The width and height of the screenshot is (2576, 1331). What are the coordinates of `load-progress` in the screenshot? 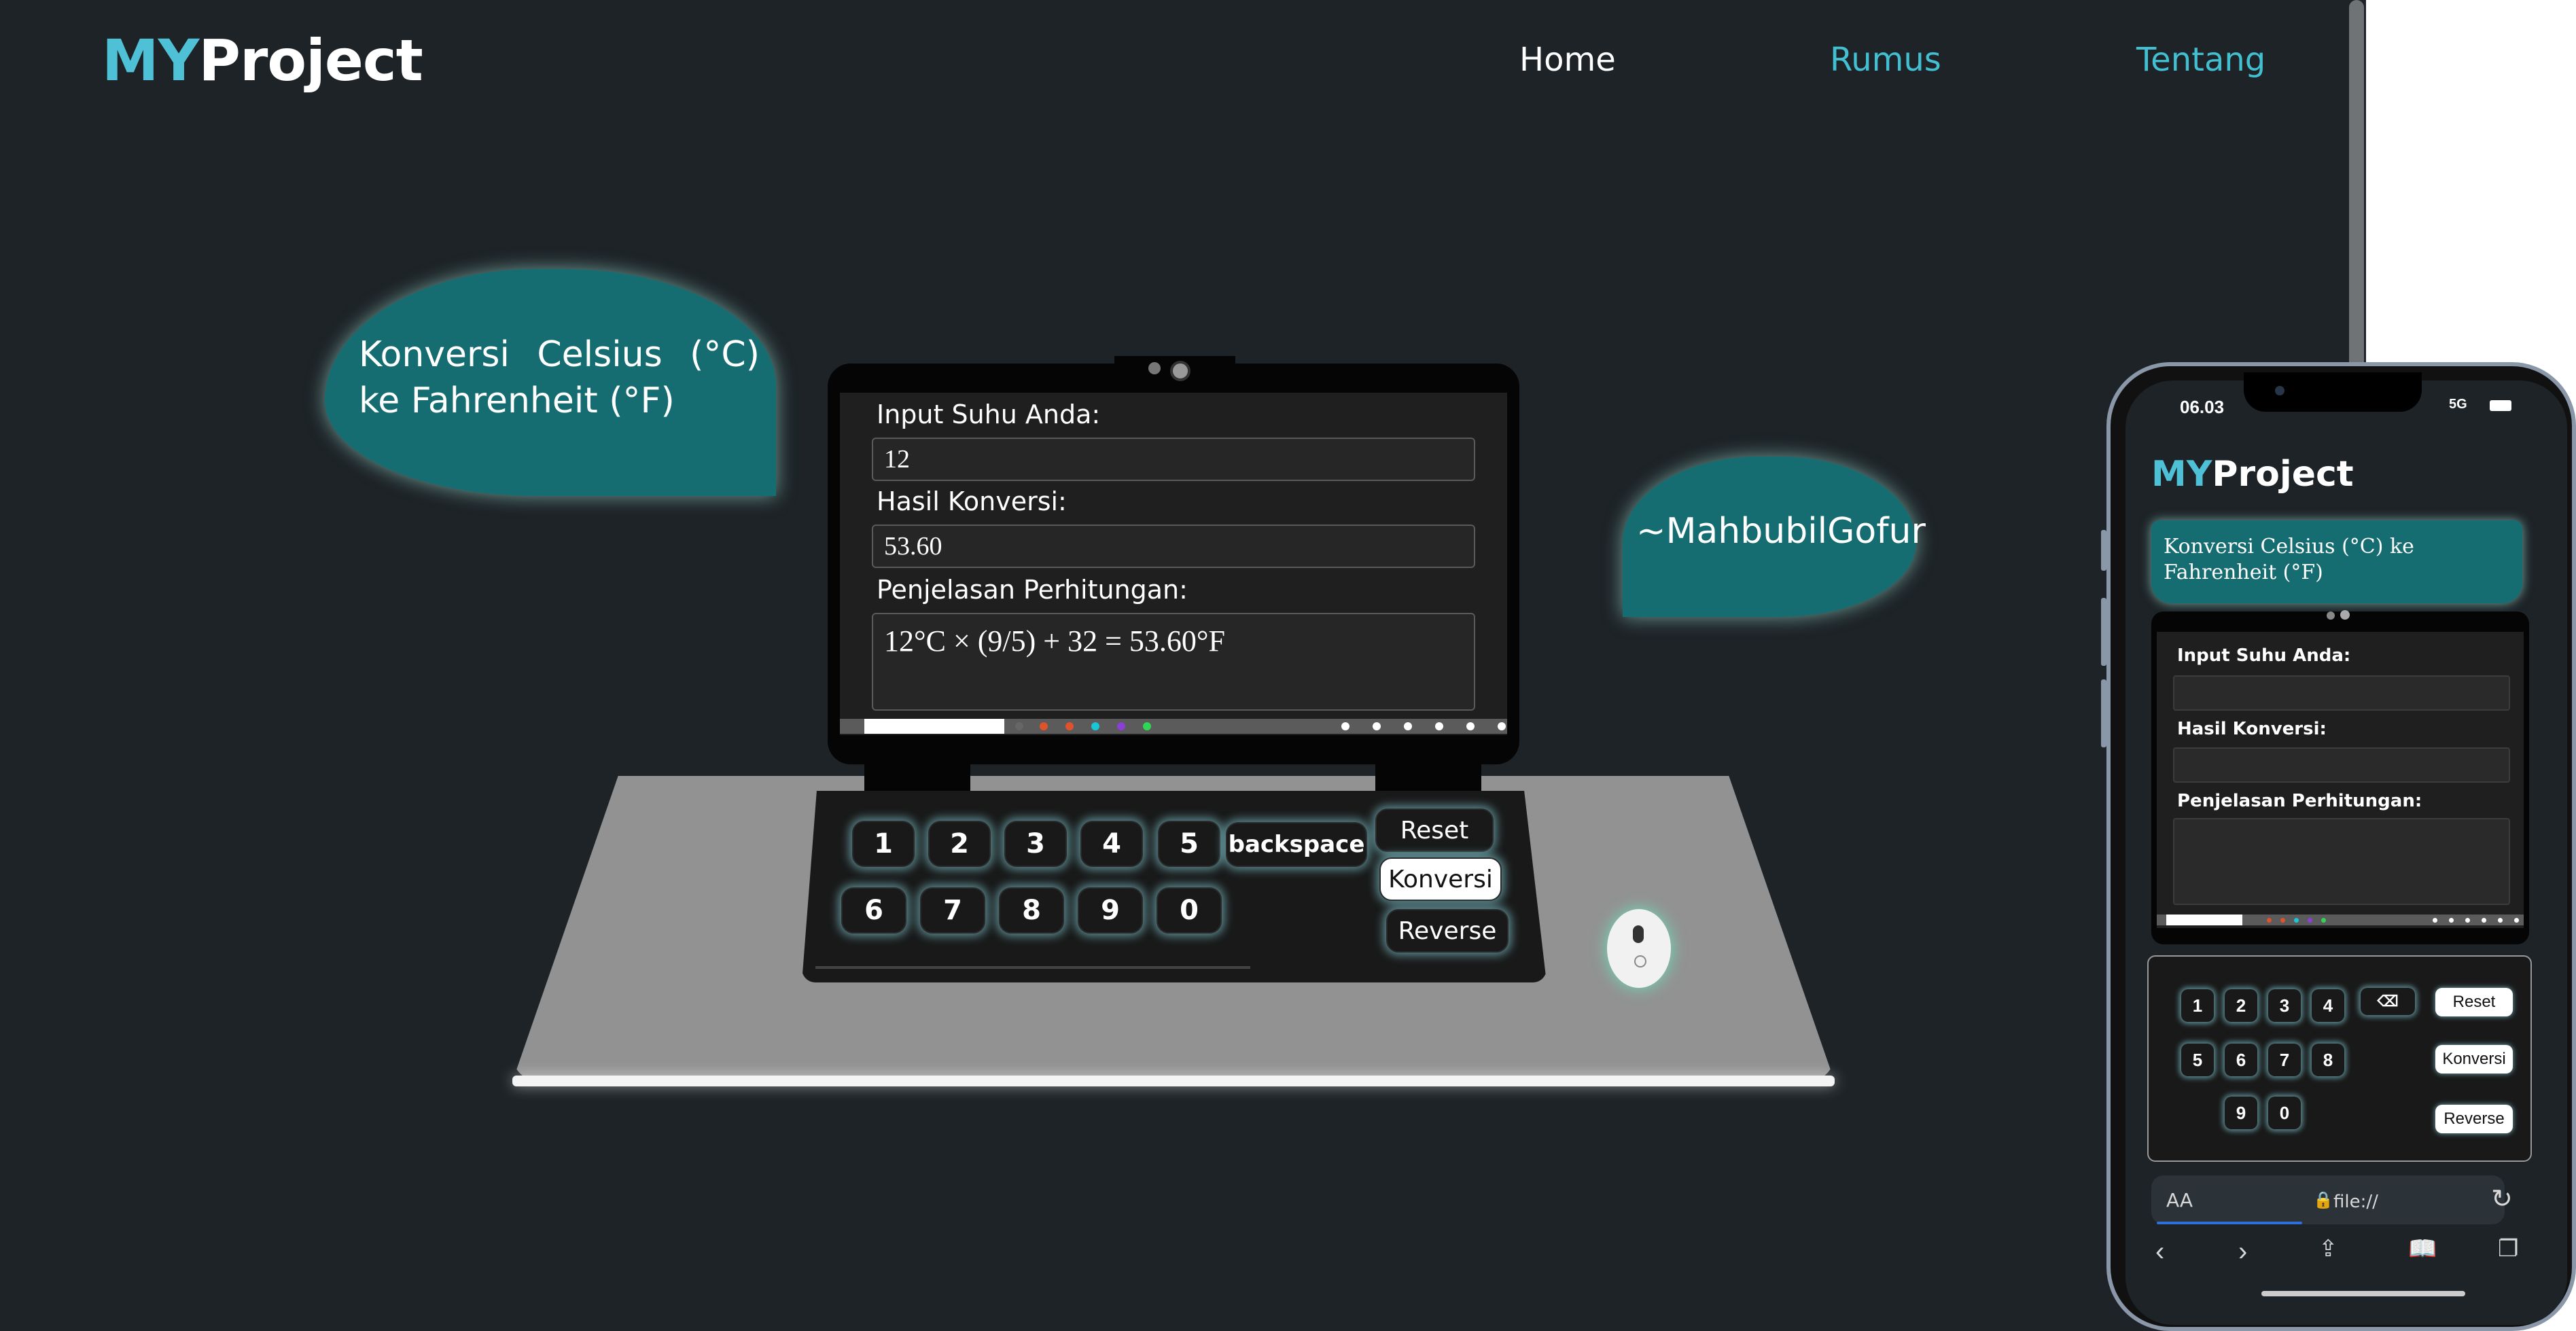 It's located at (2229, 1223).